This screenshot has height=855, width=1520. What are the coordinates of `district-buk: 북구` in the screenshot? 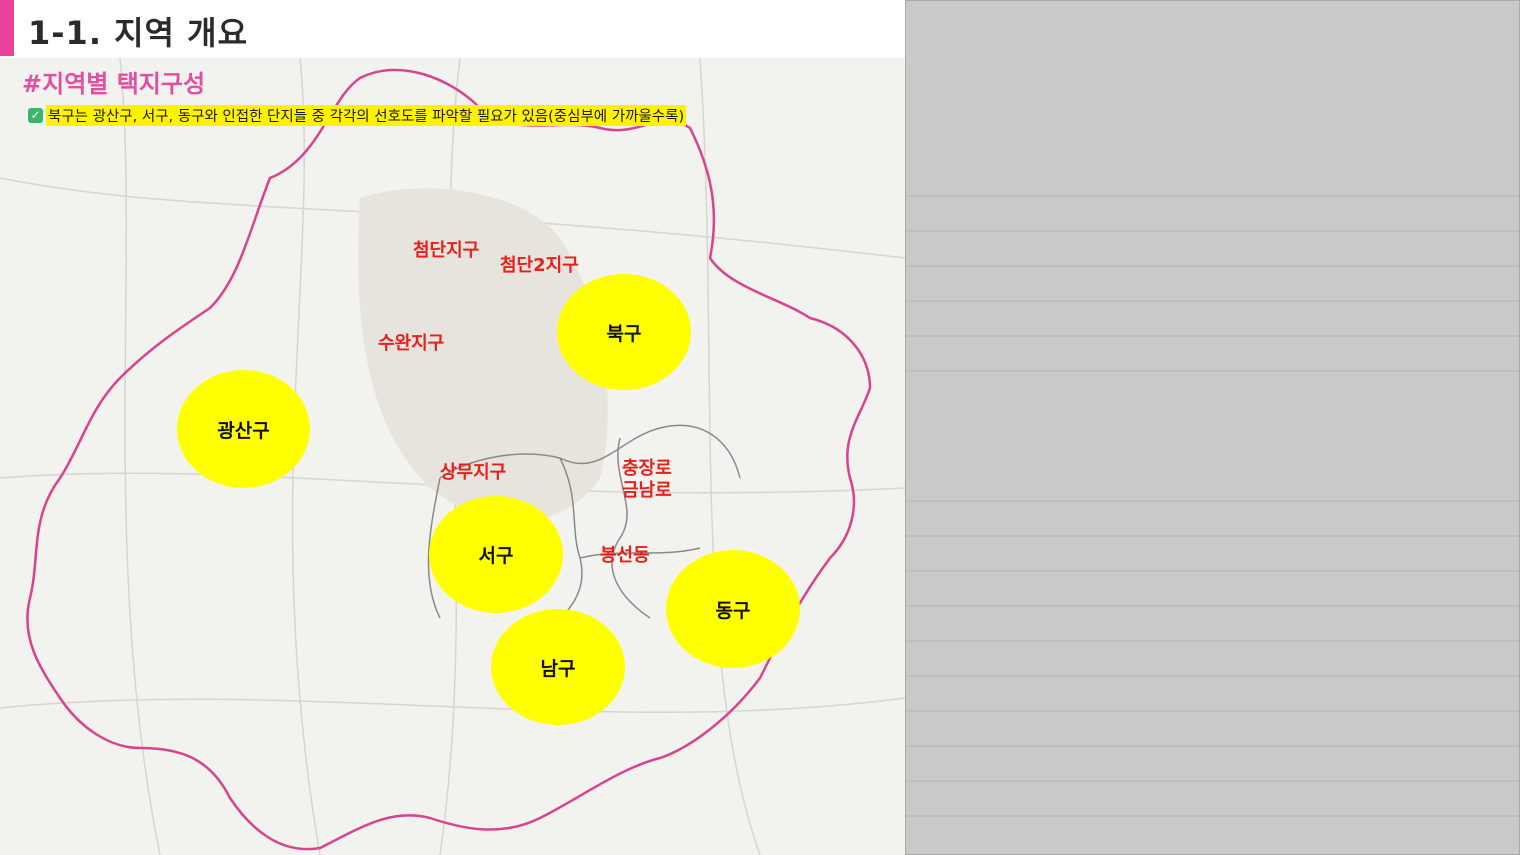 It's located at (624, 332).